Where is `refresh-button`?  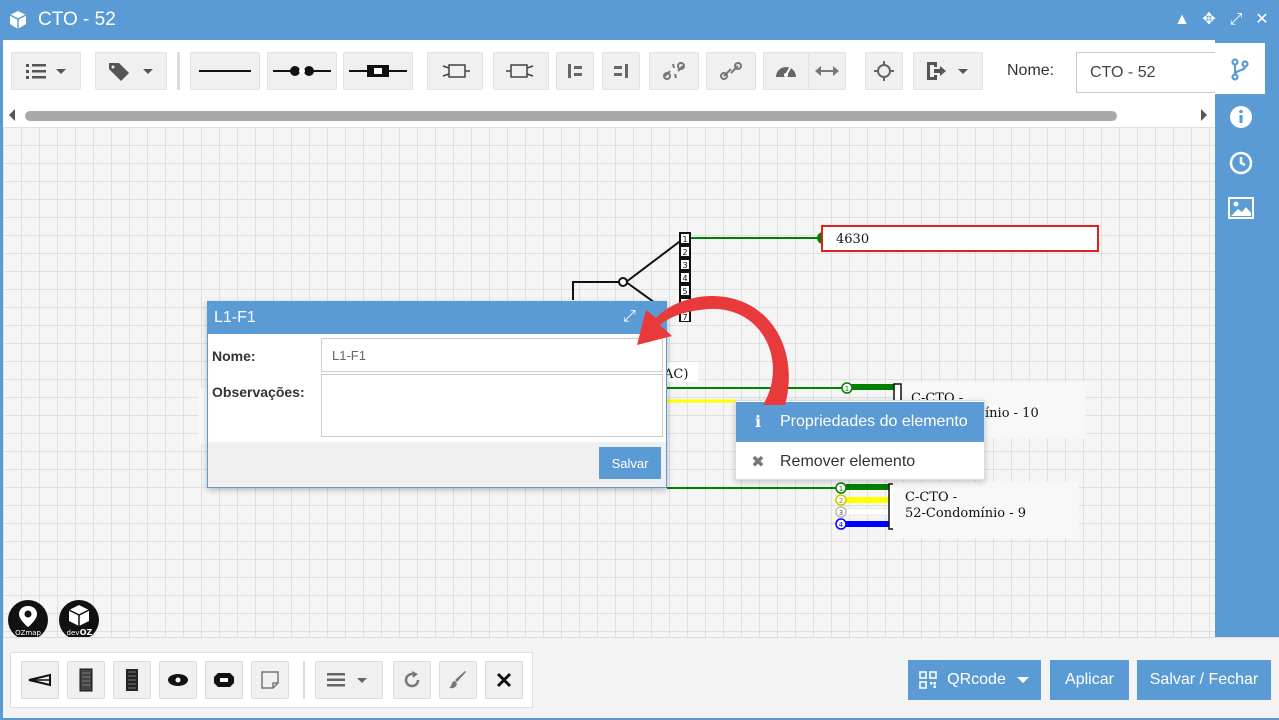
refresh-button is located at coordinates (412, 680).